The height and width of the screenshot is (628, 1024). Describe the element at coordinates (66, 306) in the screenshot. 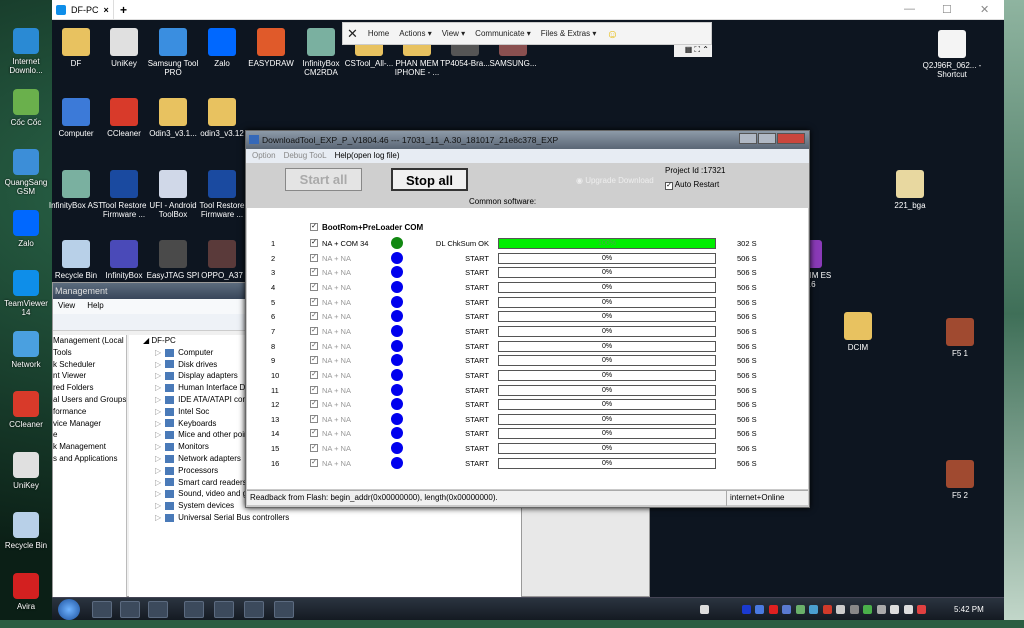

I see `menu-view: View` at that location.